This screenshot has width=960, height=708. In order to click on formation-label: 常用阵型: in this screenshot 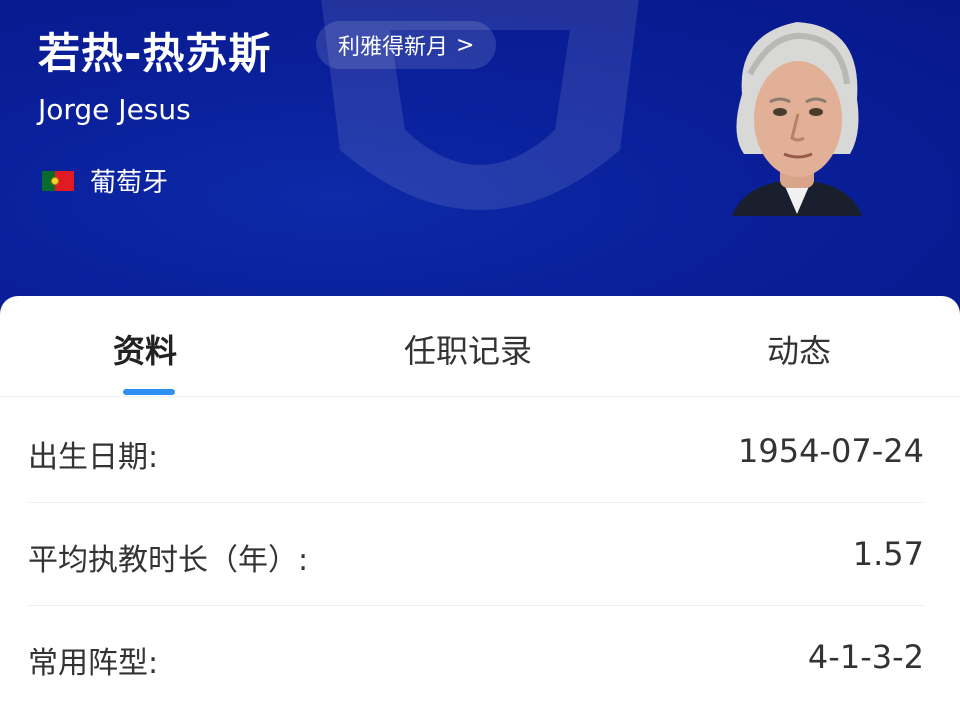, I will do `click(93, 663)`.